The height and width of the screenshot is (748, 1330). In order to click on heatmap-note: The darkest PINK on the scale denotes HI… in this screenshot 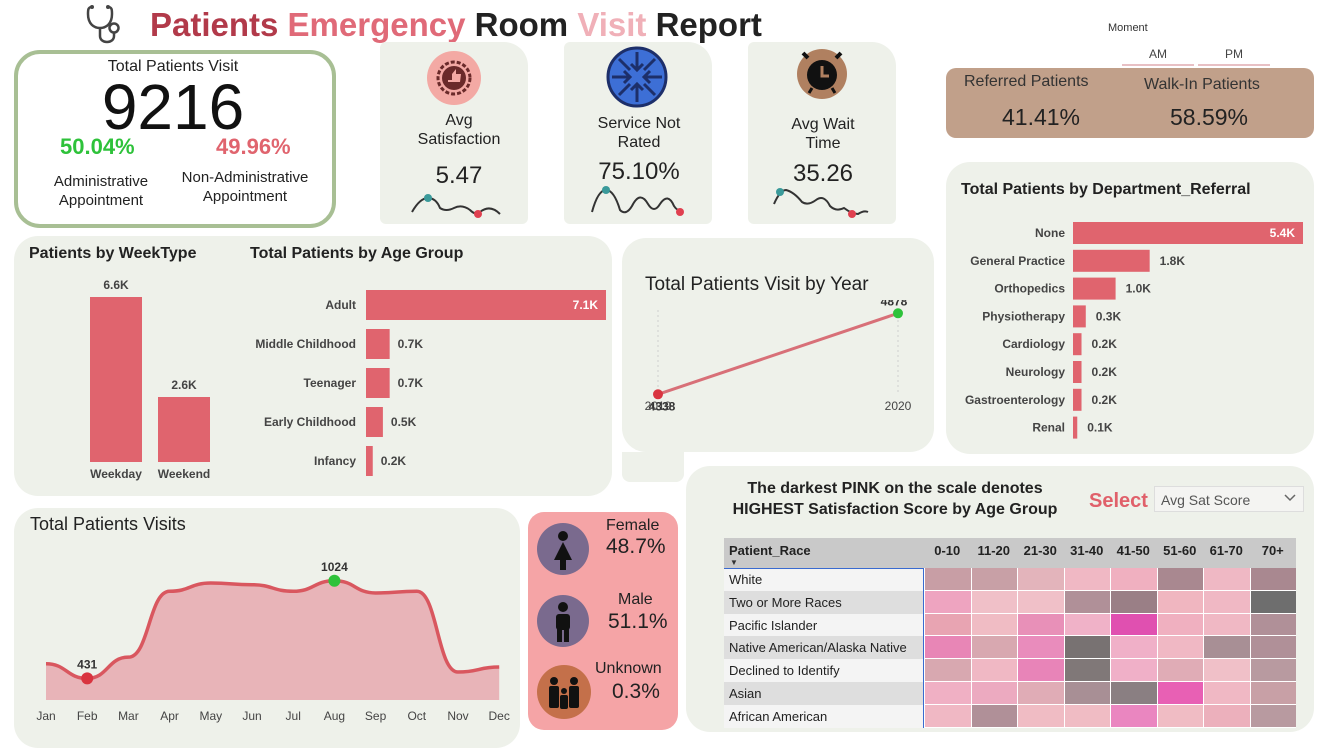, I will do `click(895, 499)`.